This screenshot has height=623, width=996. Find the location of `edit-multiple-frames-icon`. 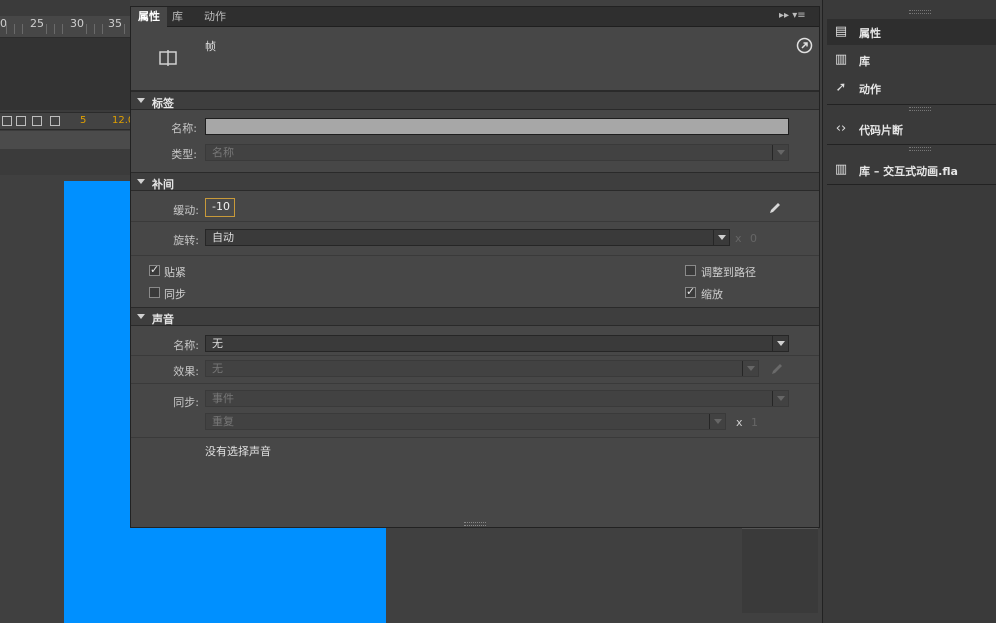

edit-multiple-frames-icon is located at coordinates (37, 121).